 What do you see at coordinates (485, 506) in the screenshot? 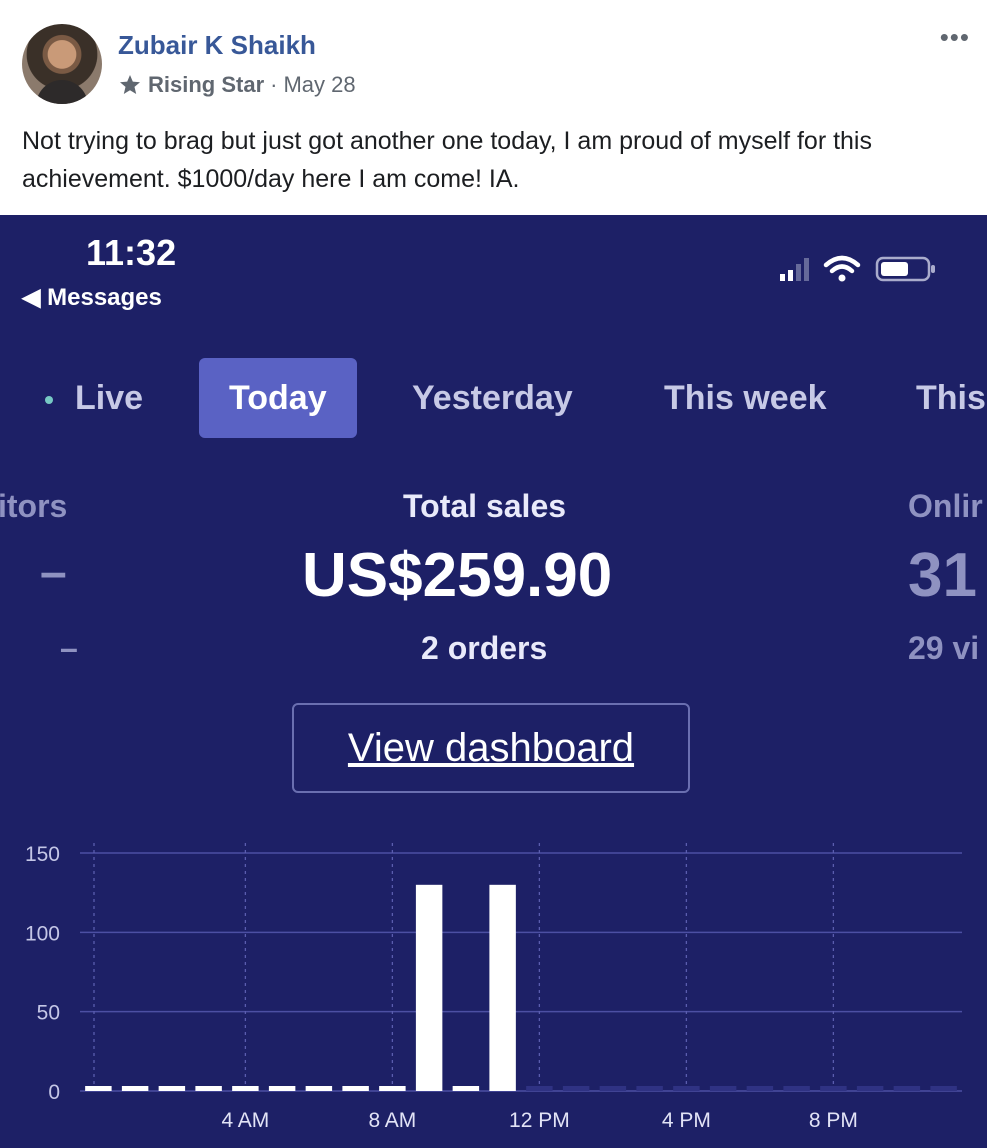
I see `total-sales-label: Total sales` at bounding box center [485, 506].